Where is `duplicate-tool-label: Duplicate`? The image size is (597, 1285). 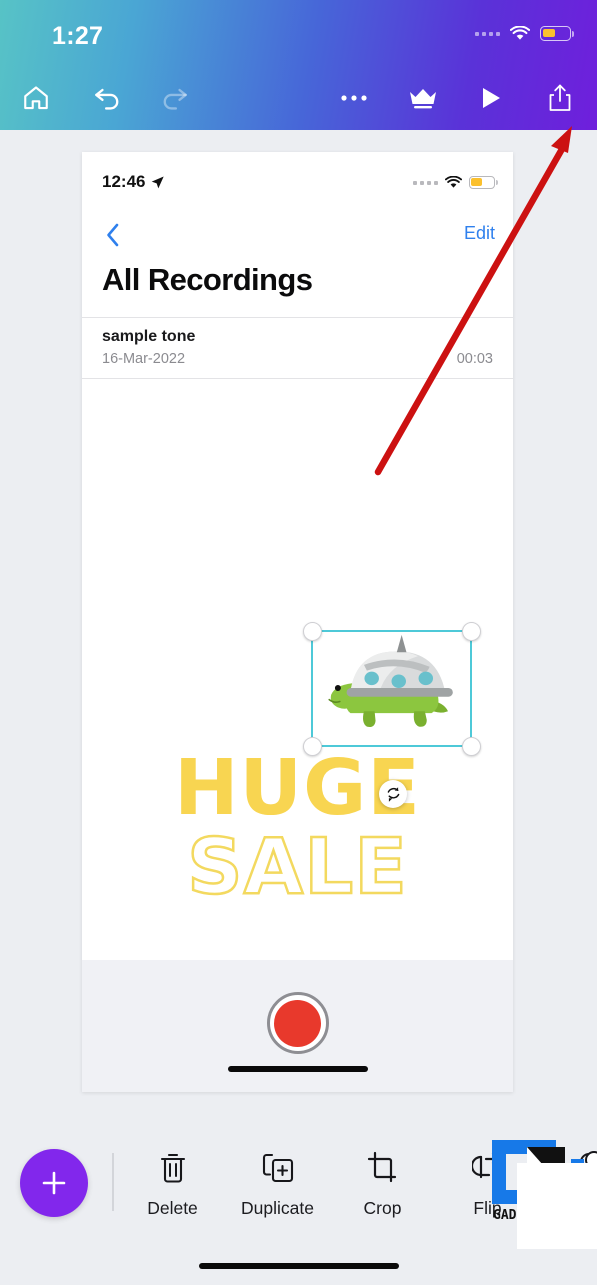 duplicate-tool-label: Duplicate is located at coordinates (277, 1208).